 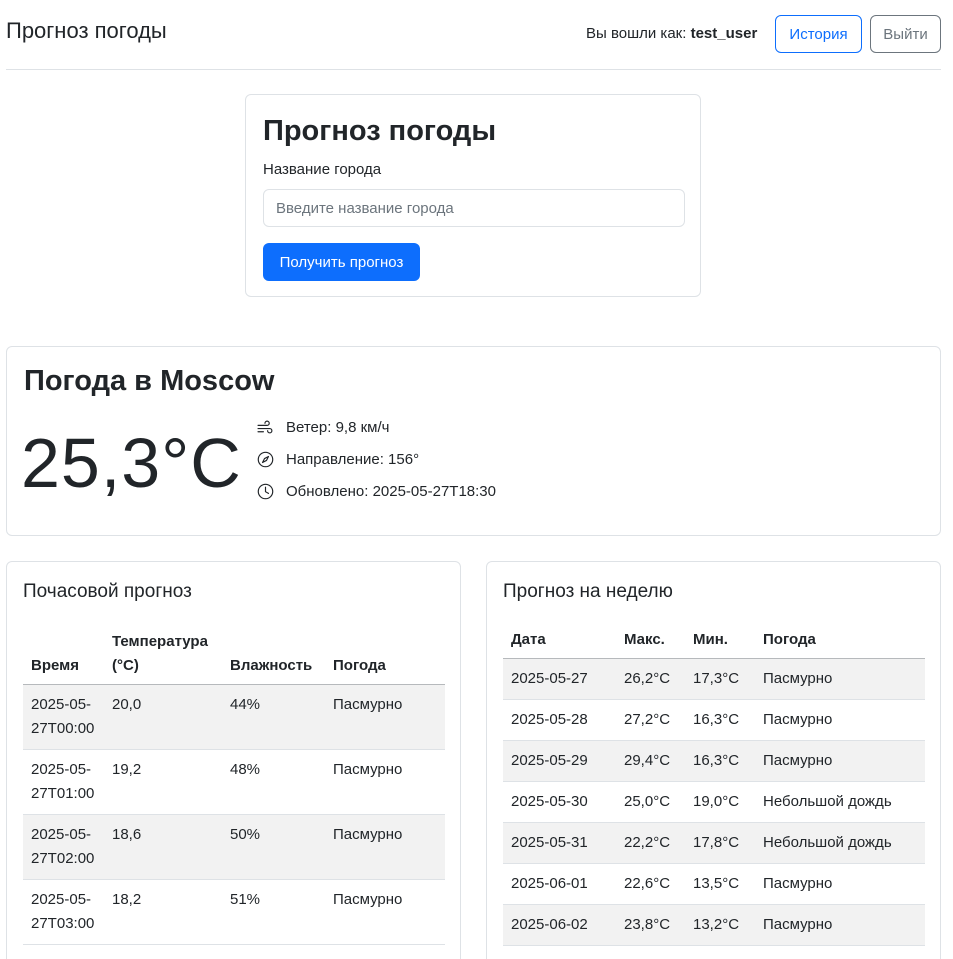 What do you see at coordinates (650, 802) in the screenshot?
I see `weekly-max: 25,0°C` at bounding box center [650, 802].